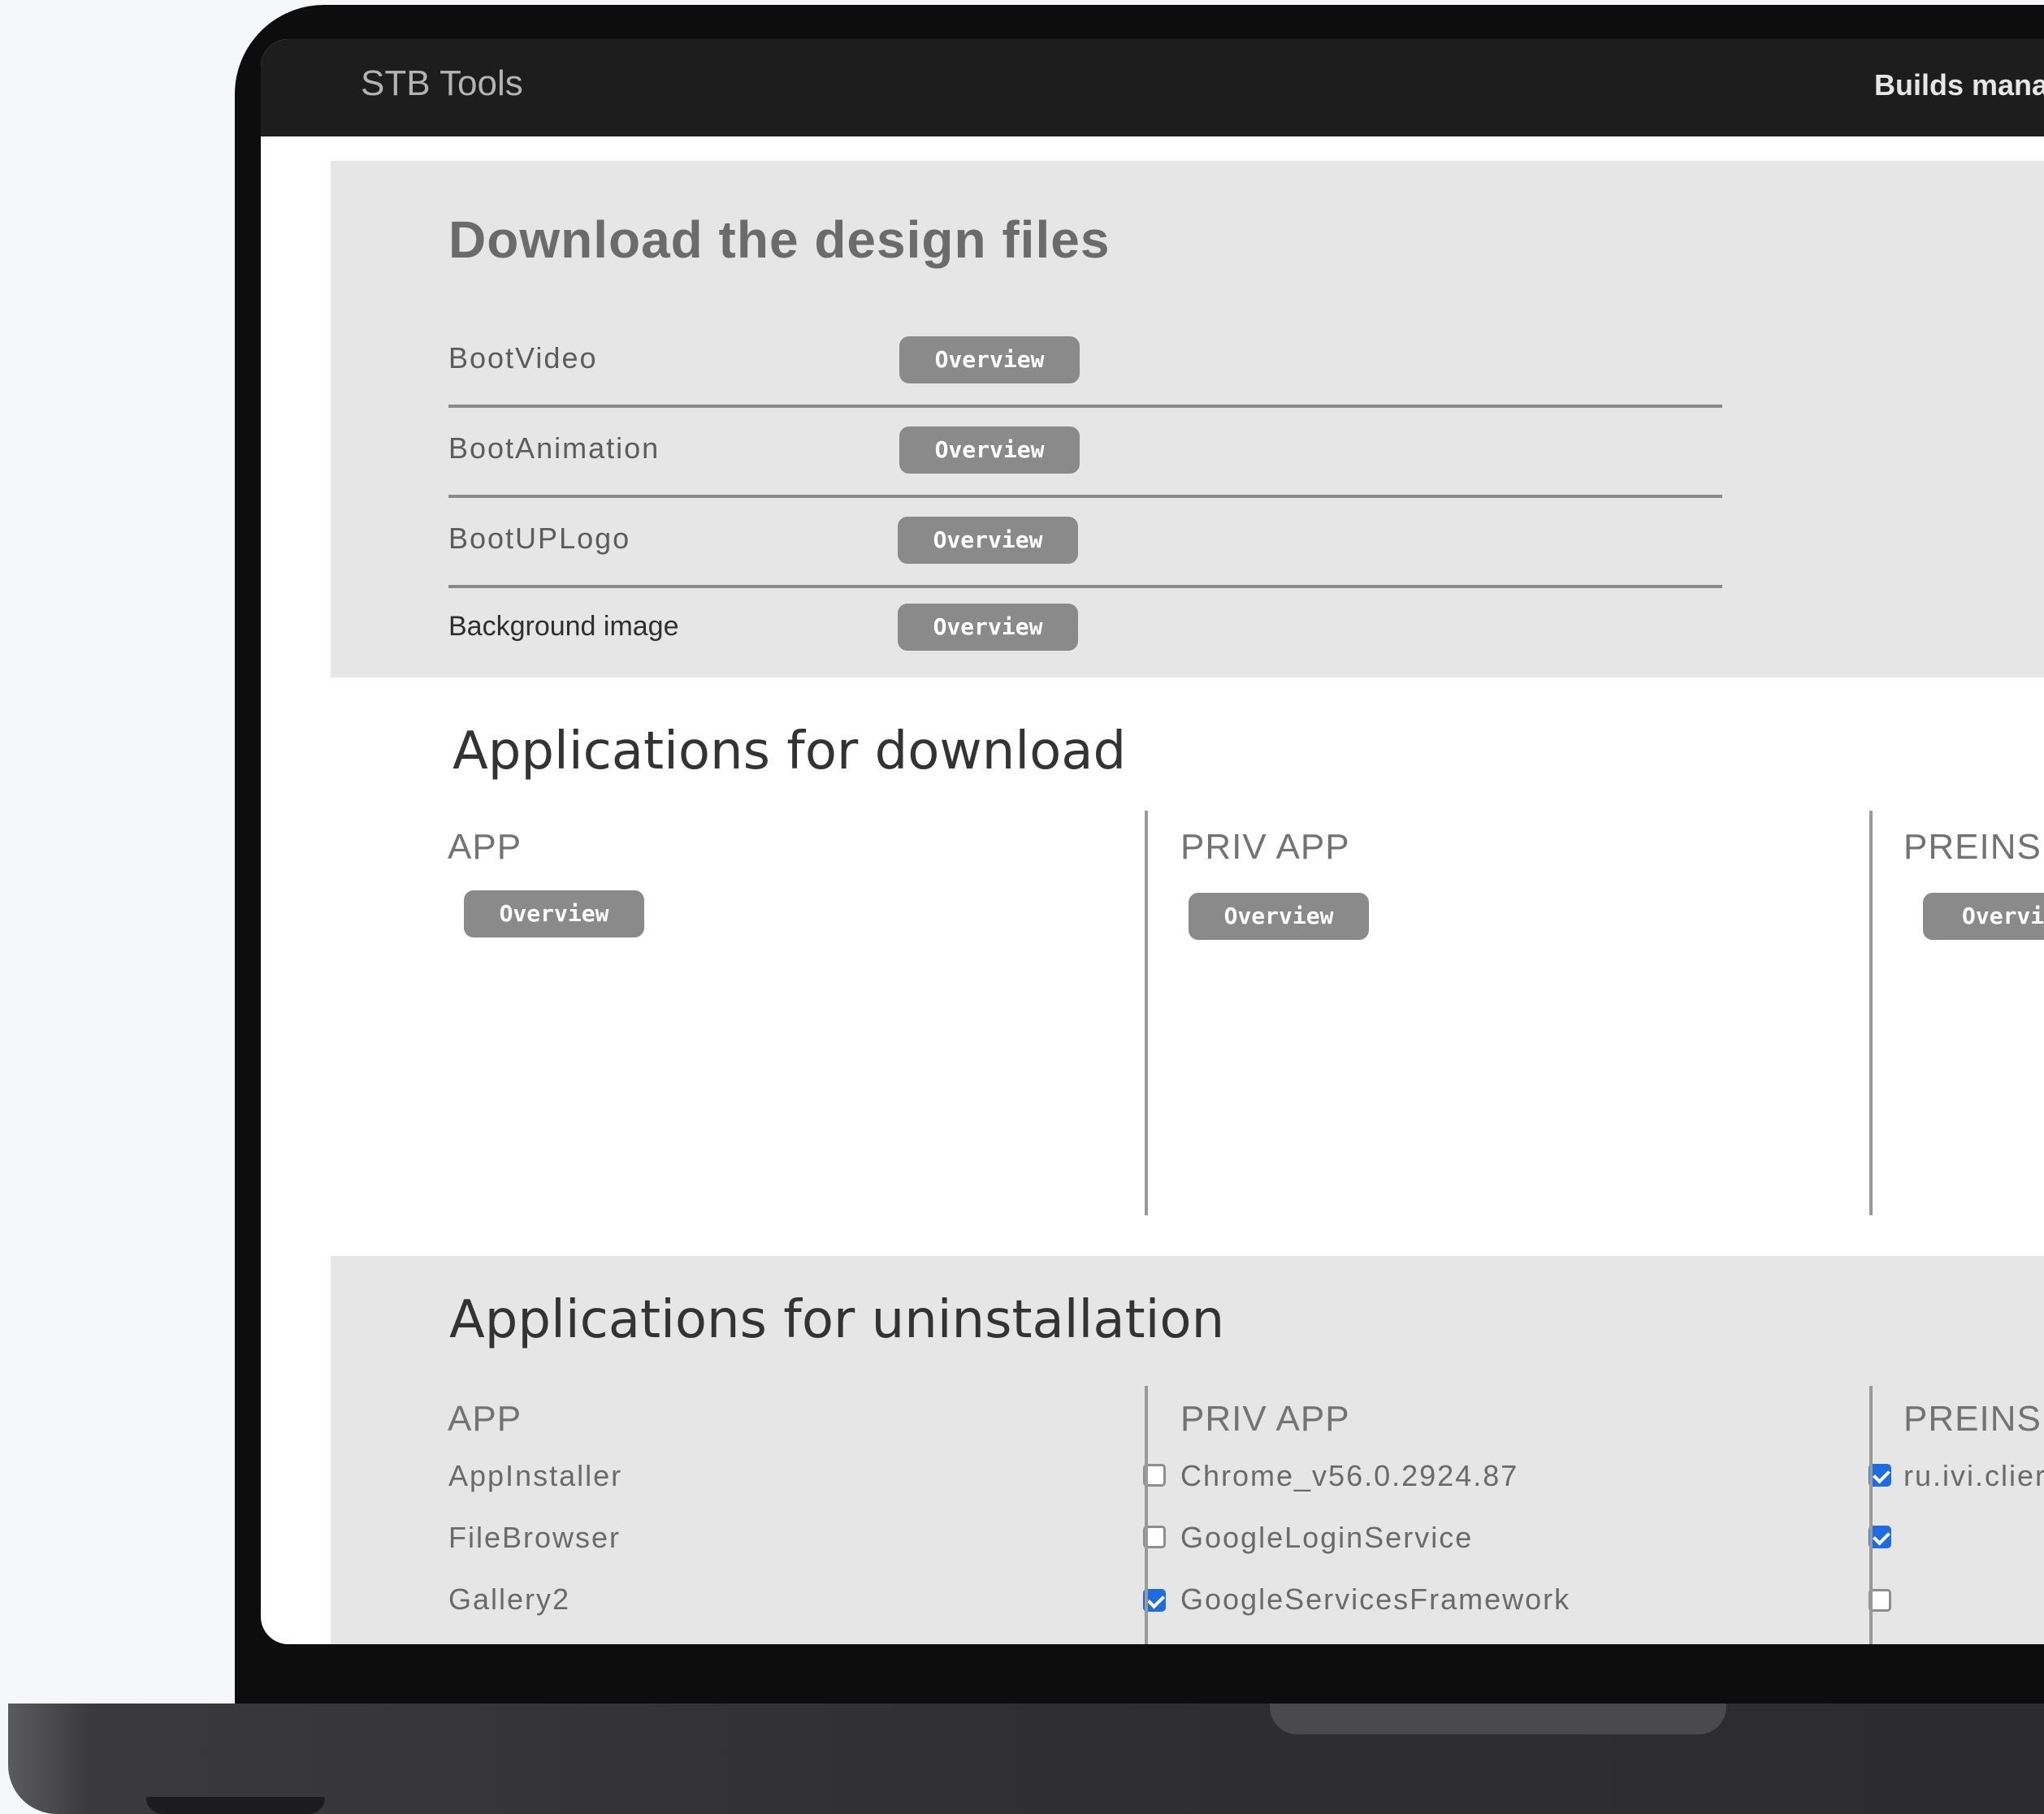 The image size is (2044, 1814). I want to click on nav-builds-management: Builds mana, so click(1959, 85).